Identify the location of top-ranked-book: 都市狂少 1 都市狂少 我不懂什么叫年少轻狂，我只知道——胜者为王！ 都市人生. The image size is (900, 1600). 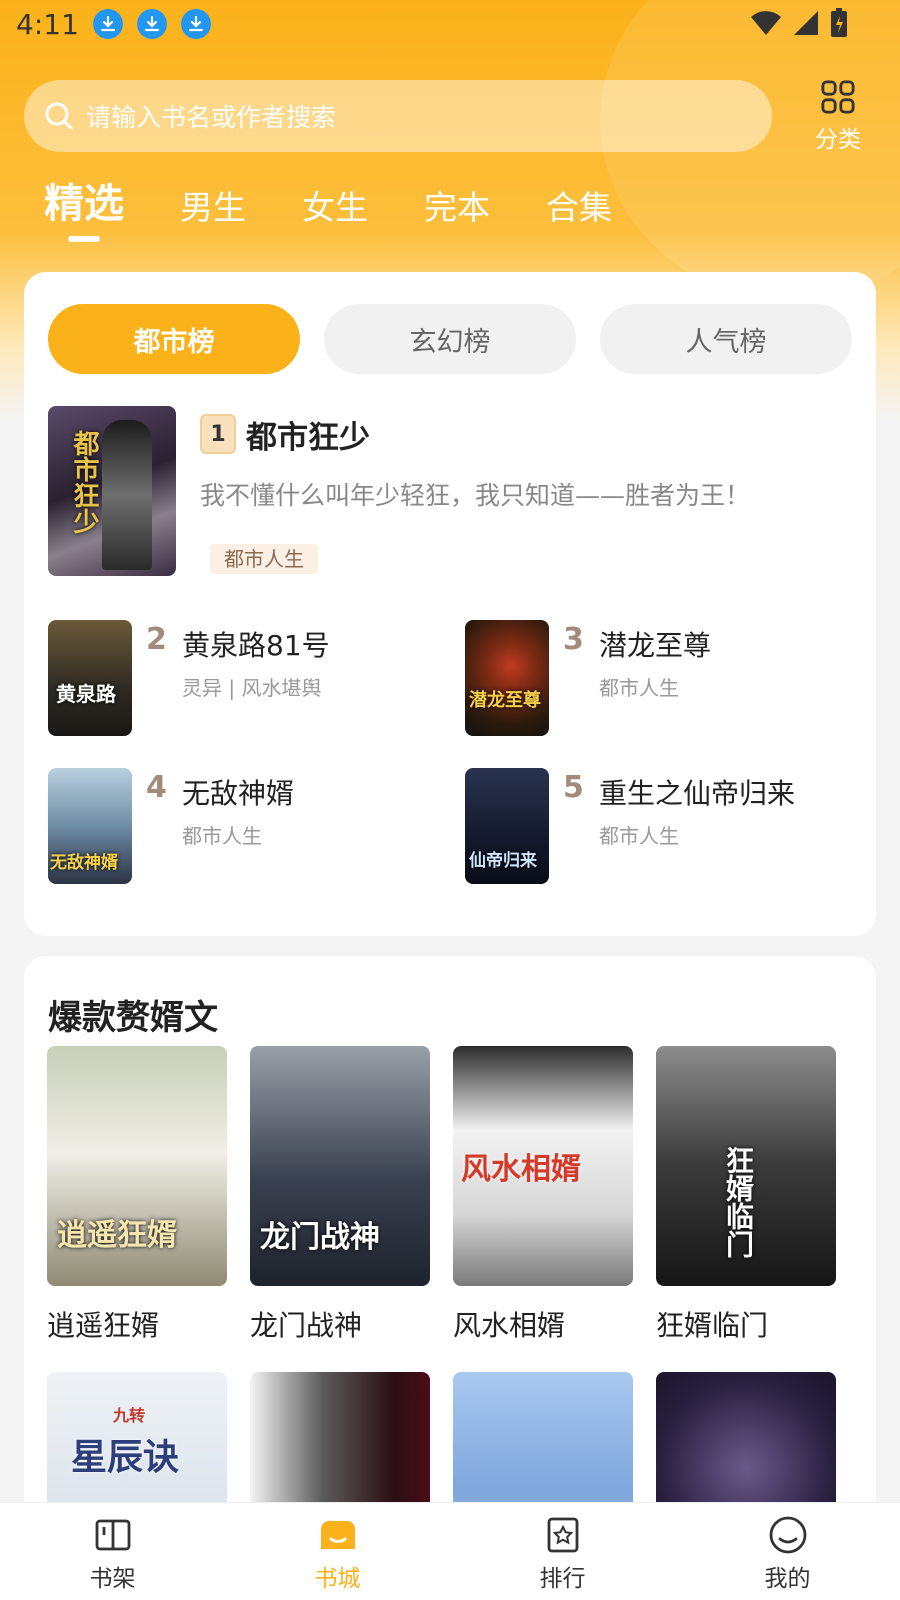
(448, 494).